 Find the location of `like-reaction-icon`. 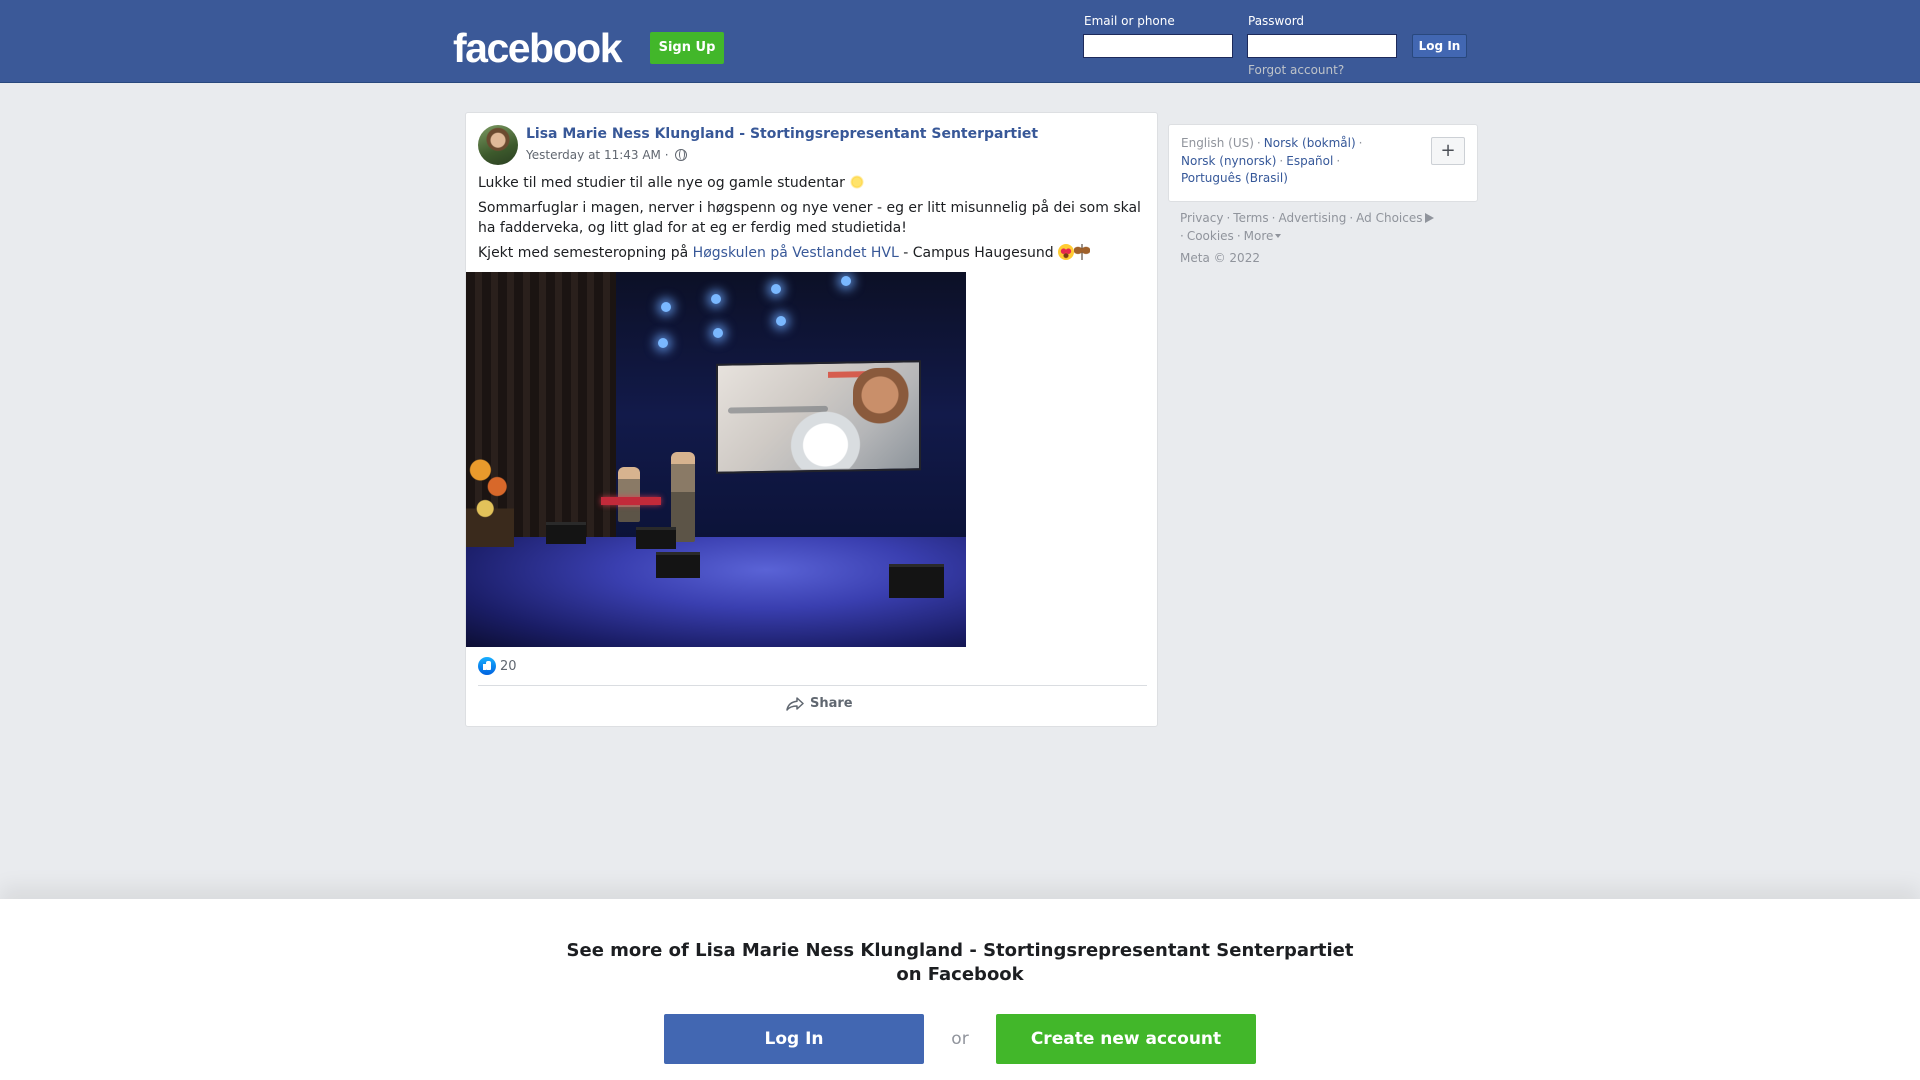

like-reaction-icon is located at coordinates (487, 666).